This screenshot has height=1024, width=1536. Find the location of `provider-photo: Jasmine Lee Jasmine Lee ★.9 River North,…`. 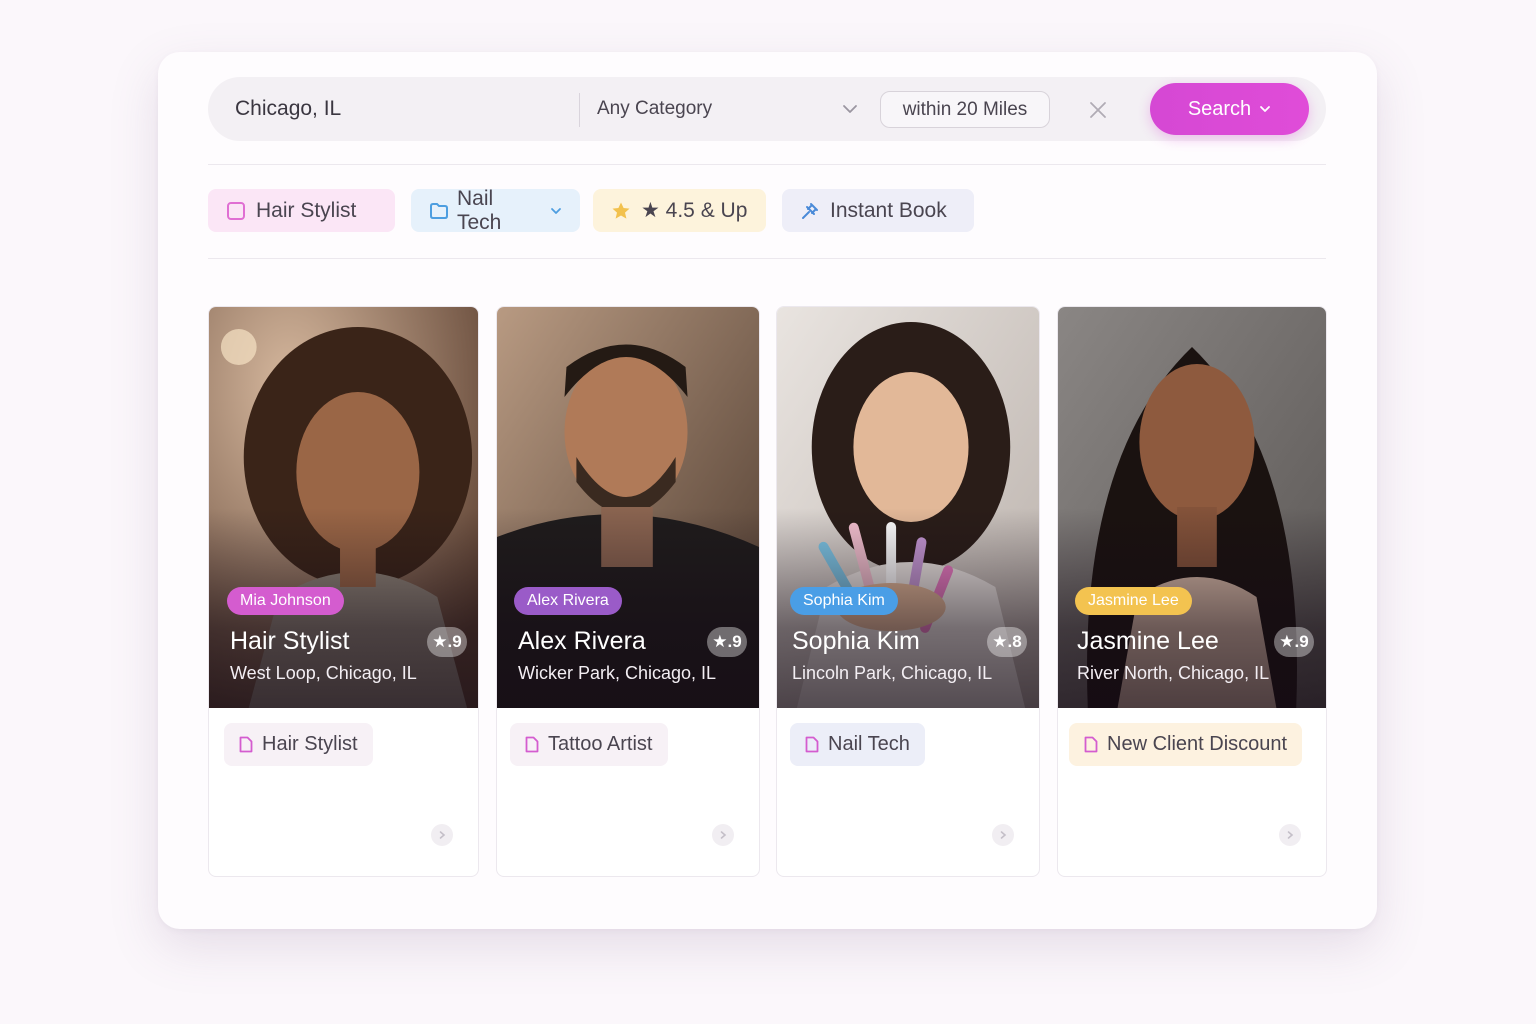

provider-photo: Jasmine Lee Jasmine Lee ★.9 River North,… is located at coordinates (1192, 507).